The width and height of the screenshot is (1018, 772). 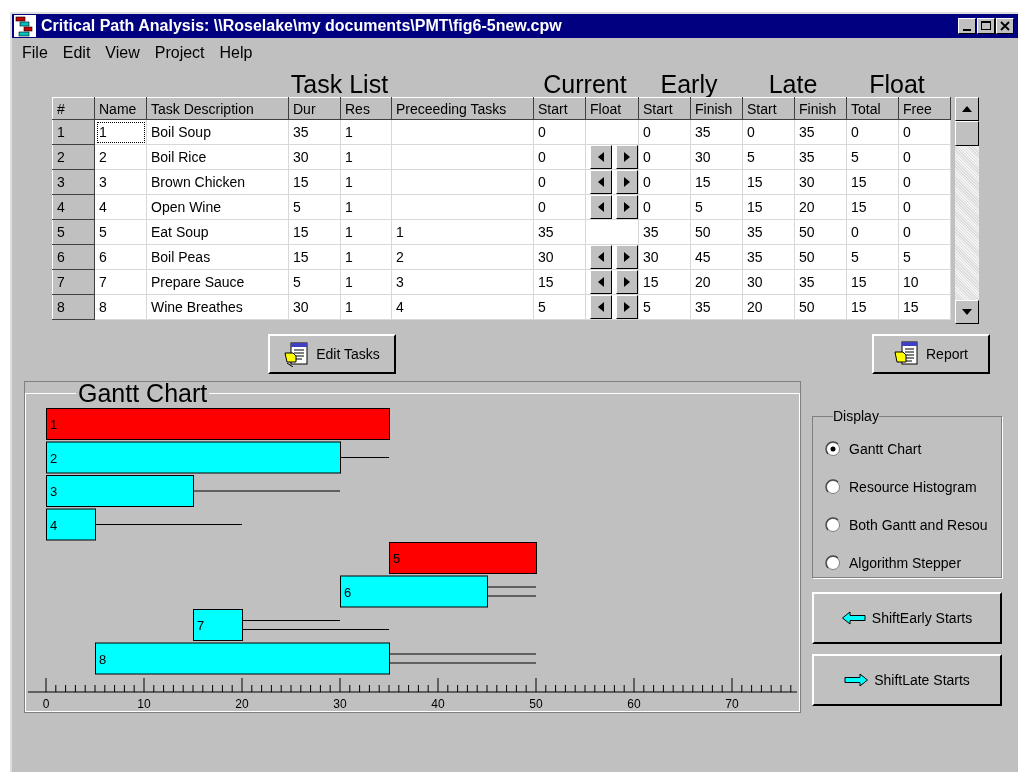 What do you see at coordinates (856, 680) in the screenshot?
I see `right-arrow-icon` at bounding box center [856, 680].